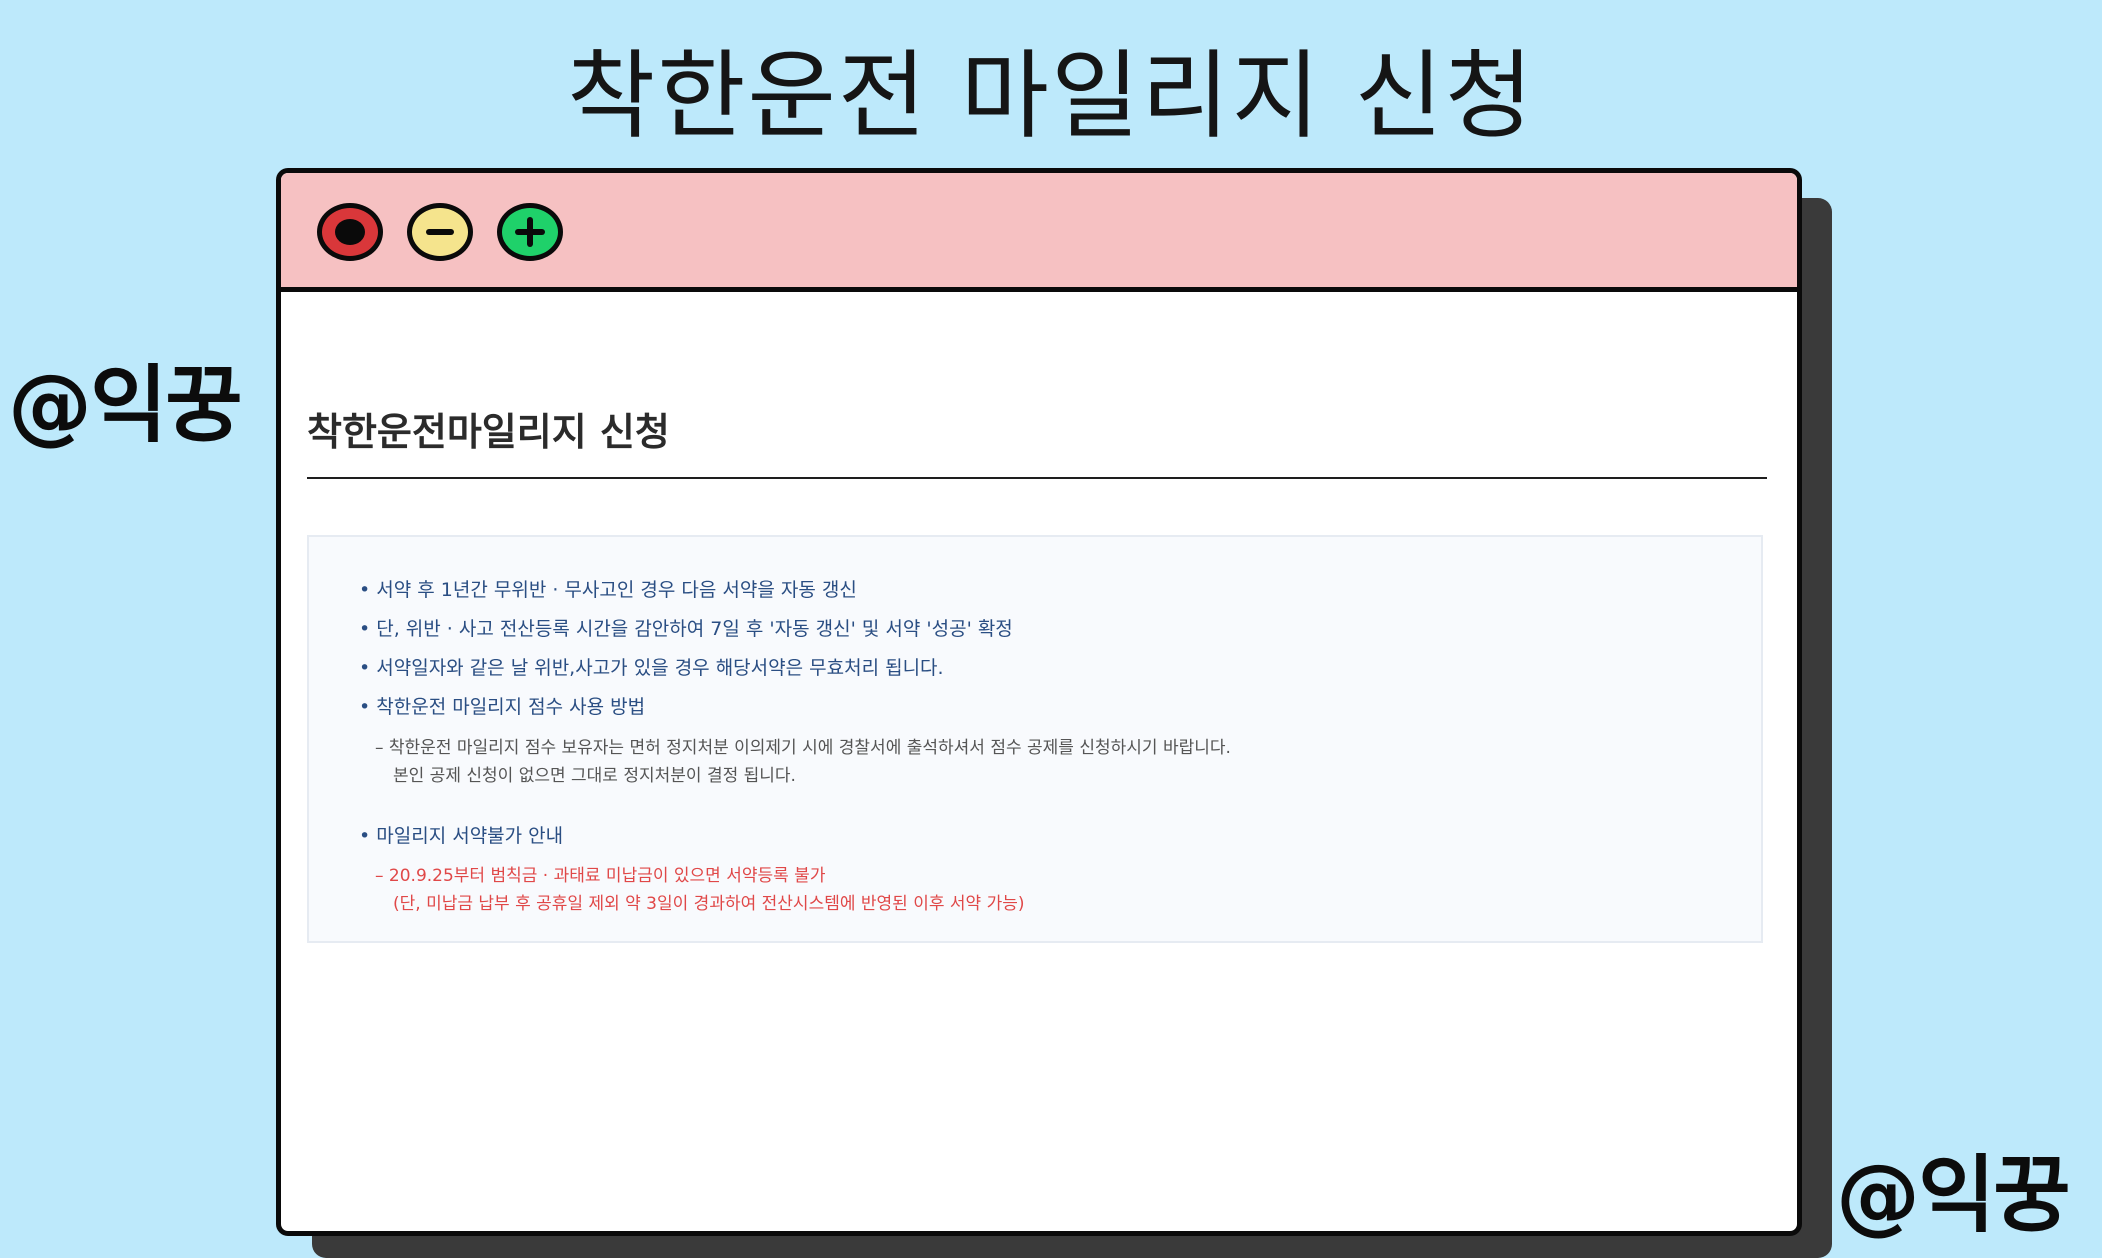  What do you see at coordinates (1051, 96) in the screenshot?
I see `heading: 착한운전 마일리지 신청` at bounding box center [1051, 96].